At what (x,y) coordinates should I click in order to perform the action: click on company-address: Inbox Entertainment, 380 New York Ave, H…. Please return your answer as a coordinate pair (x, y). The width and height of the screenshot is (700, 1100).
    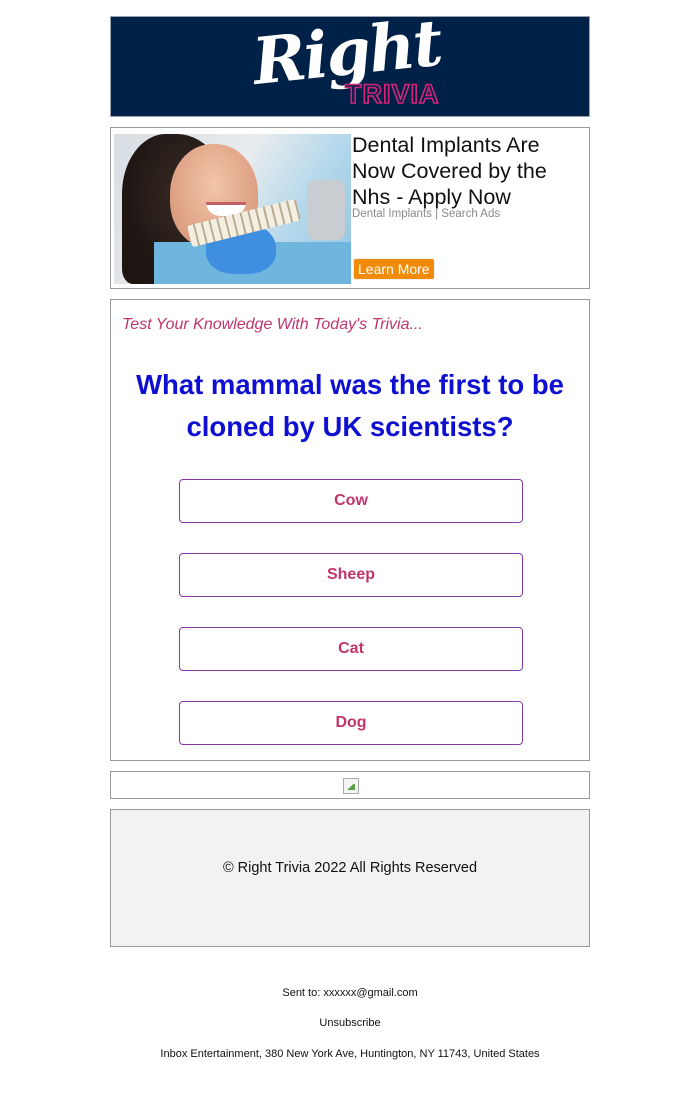
    Looking at the image, I should click on (350, 1054).